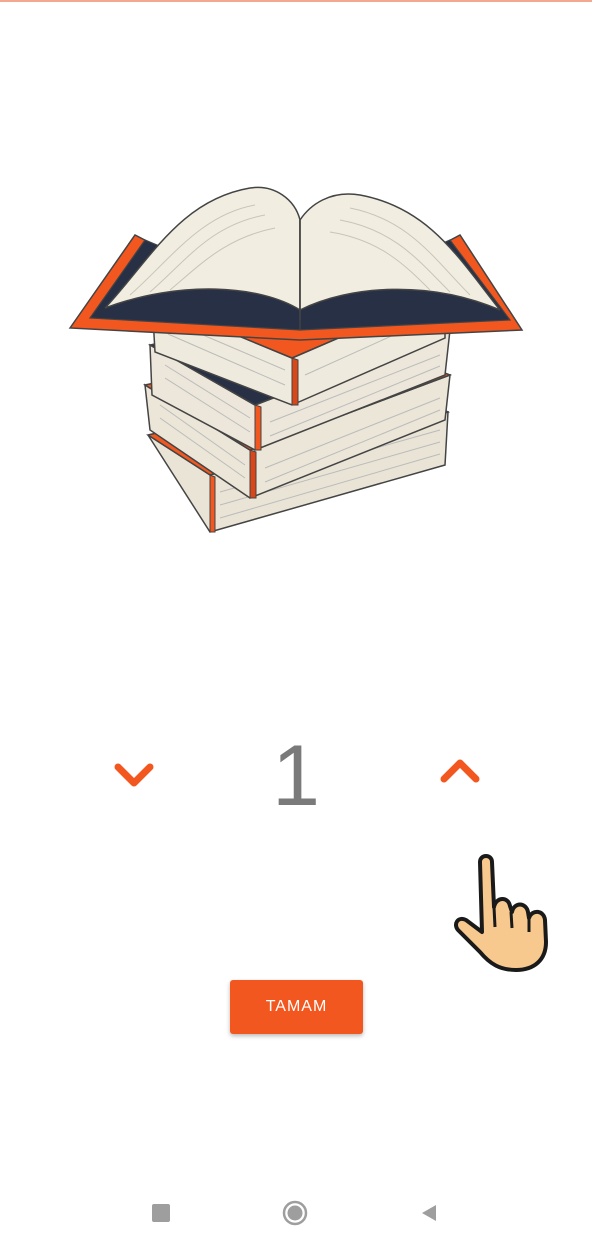 Image resolution: width=592 pixels, height=1248 pixels. I want to click on system-nav-bar, so click(296, 1214).